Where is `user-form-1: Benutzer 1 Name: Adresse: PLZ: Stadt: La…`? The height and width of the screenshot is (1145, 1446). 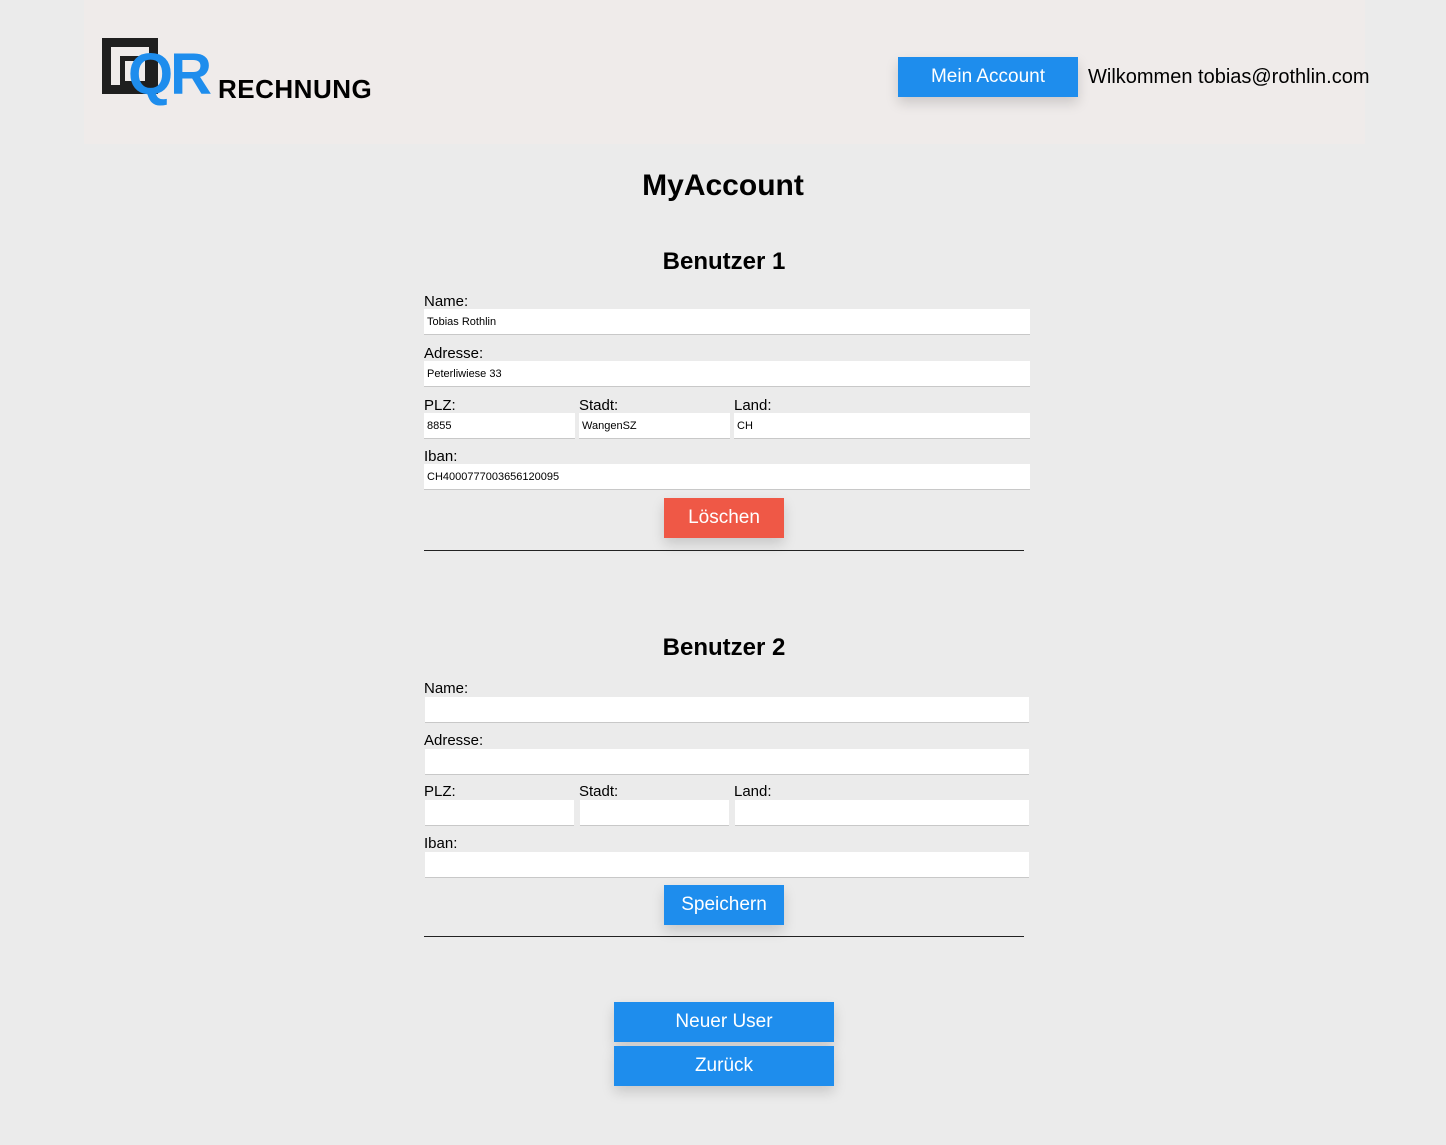 user-form-1: Benutzer 1 Name: Adresse: PLZ: Stadt: La… is located at coordinates (727, 400).